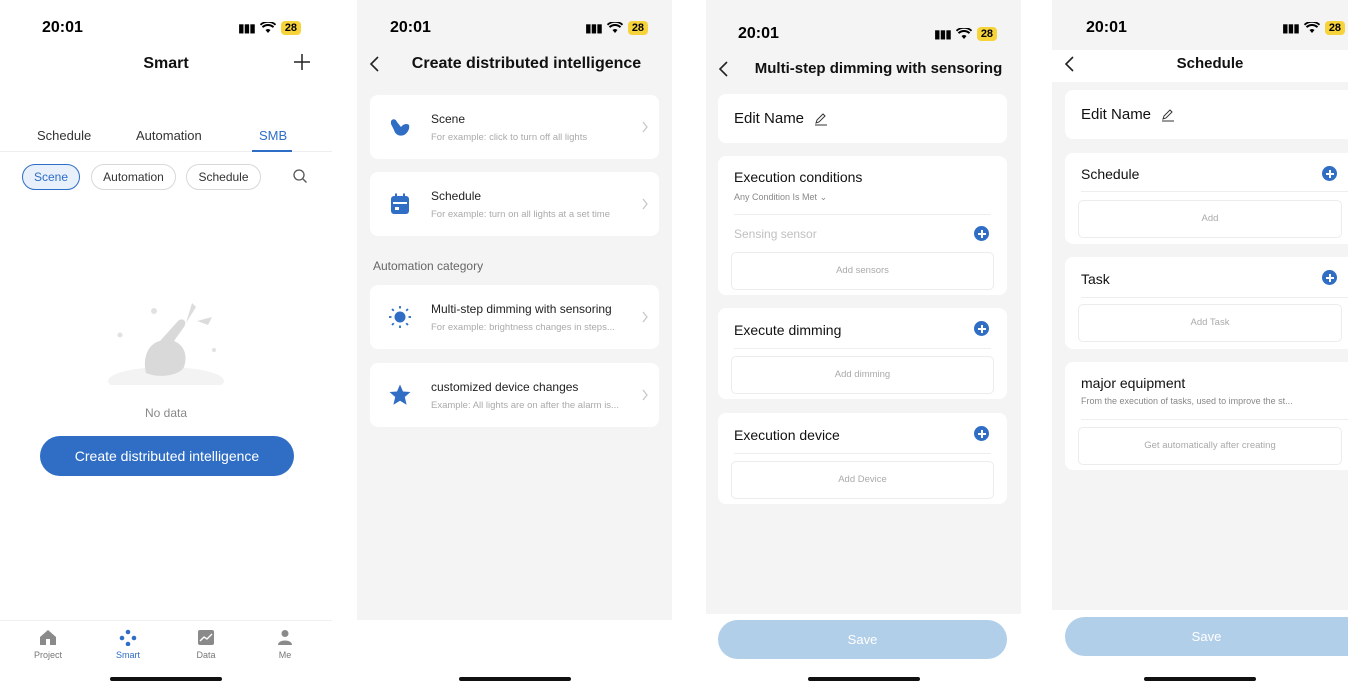 The image size is (1348, 683). I want to click on tab-schedule: Schedule, so click(64, 135).